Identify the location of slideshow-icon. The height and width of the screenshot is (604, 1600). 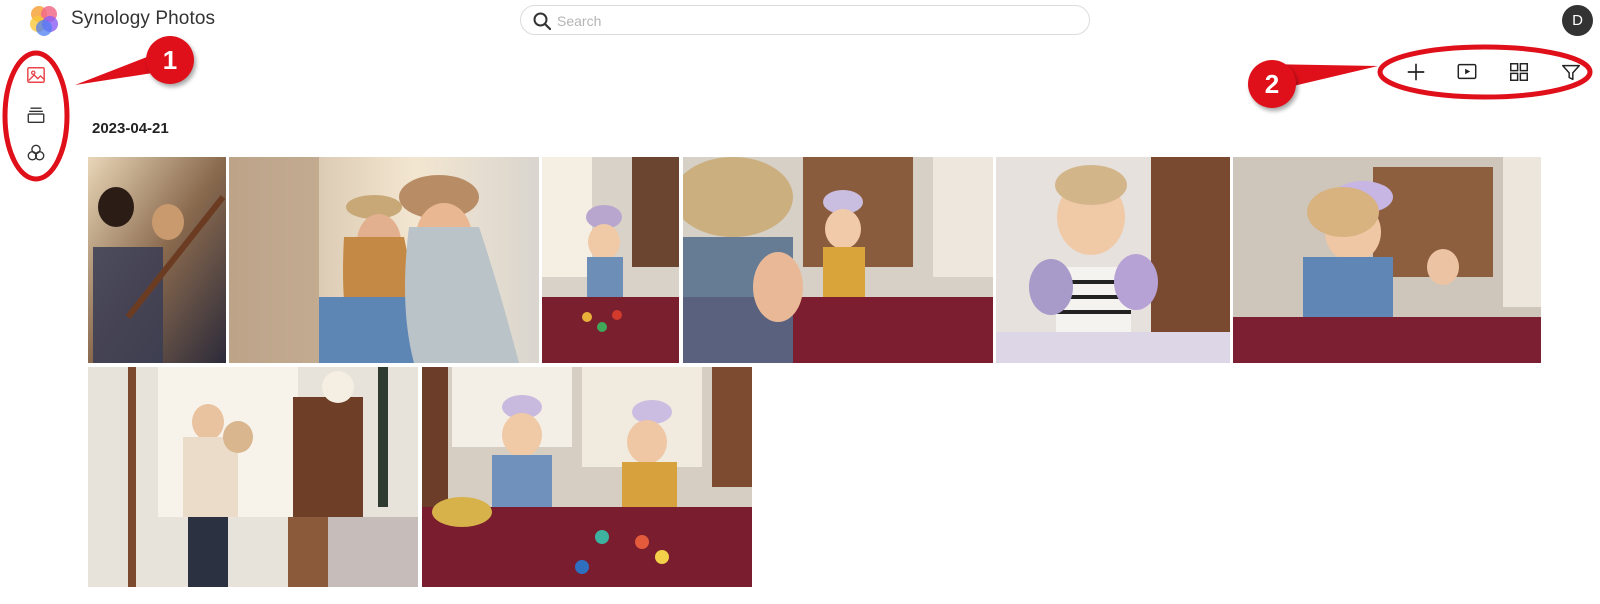
(1467, 72).